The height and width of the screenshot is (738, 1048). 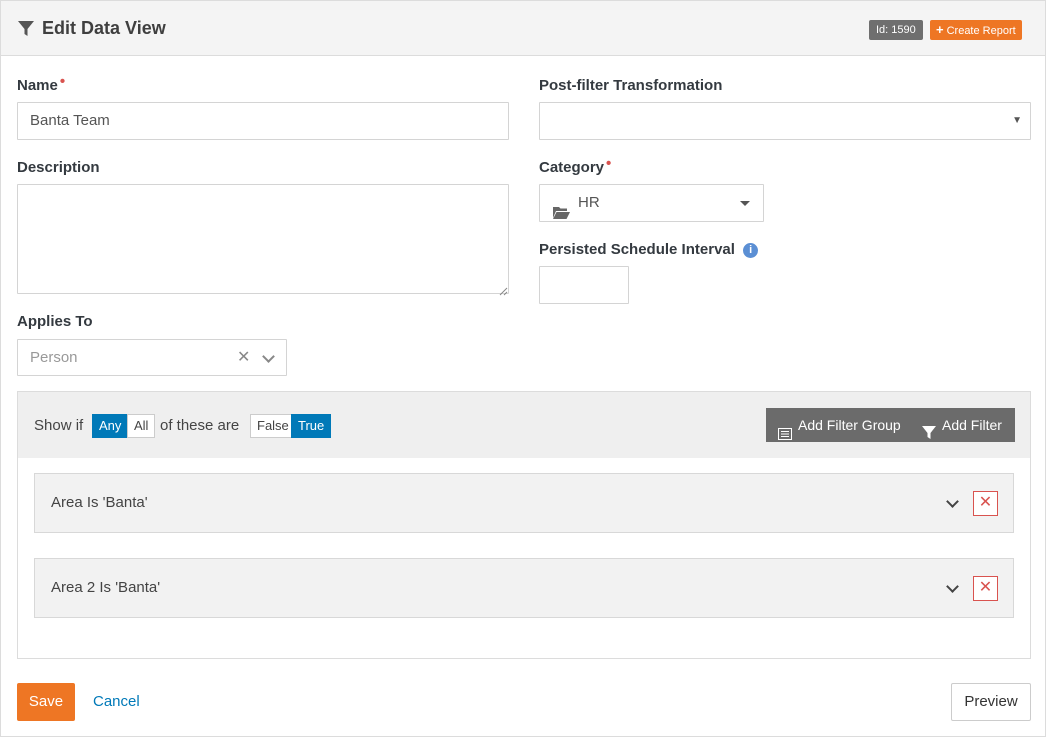 What do you see at coordinates (896, 30) in the screenshot?
I see `id-badge: Id: 1590` at bounding box center [896, 30].